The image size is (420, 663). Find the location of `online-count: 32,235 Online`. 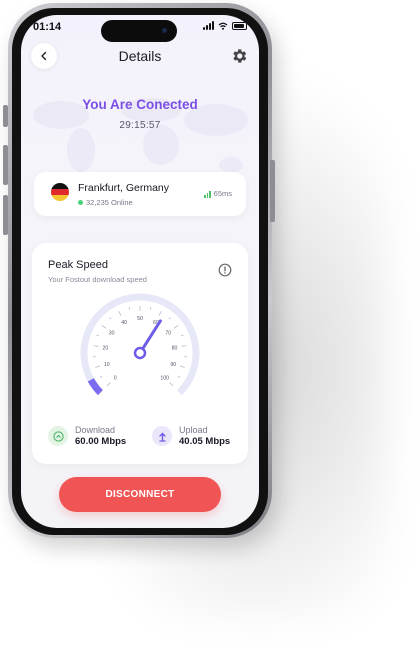

online-count: 32,235 Online is located at coordinates (105, 202).